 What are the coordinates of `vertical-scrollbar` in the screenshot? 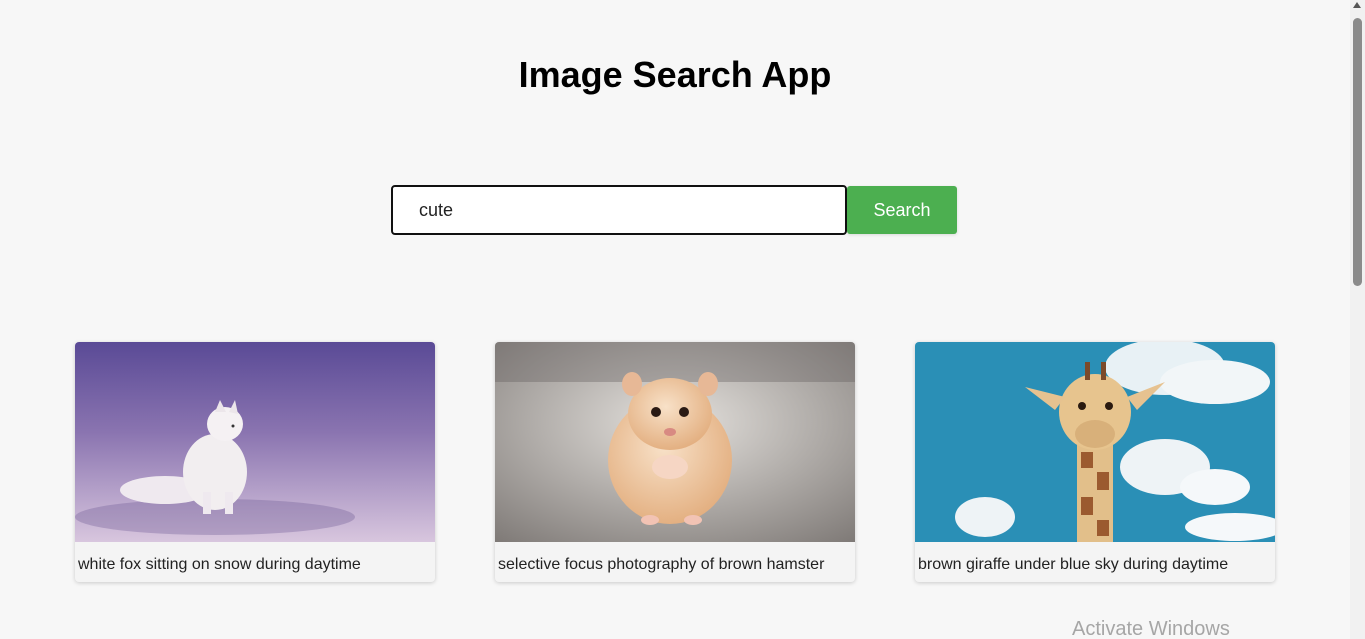 It's located at (1357, 319).